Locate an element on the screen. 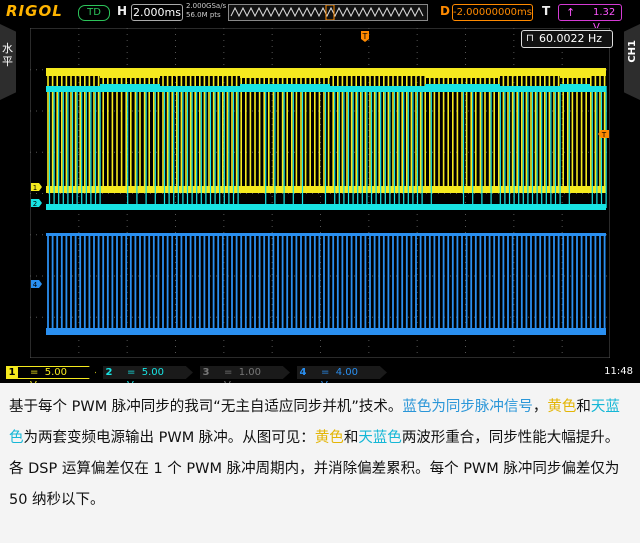 The width and height of the screenshot is (640, 543). channel-1-scale: = 5.00 V is located at coordinates (49, 375).